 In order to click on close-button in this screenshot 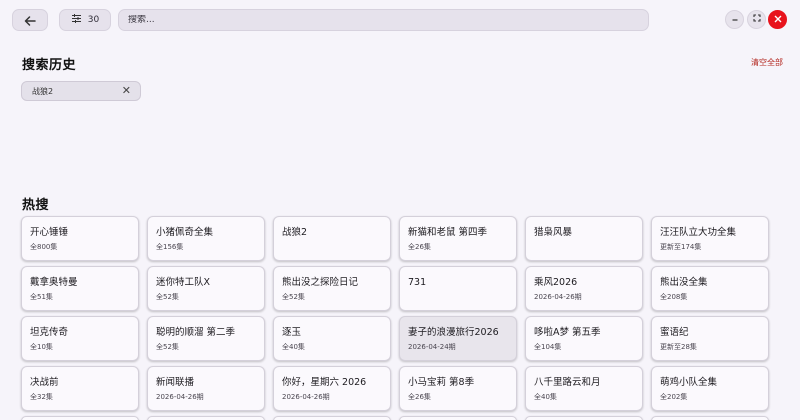, I will do `click(777, 19)`.